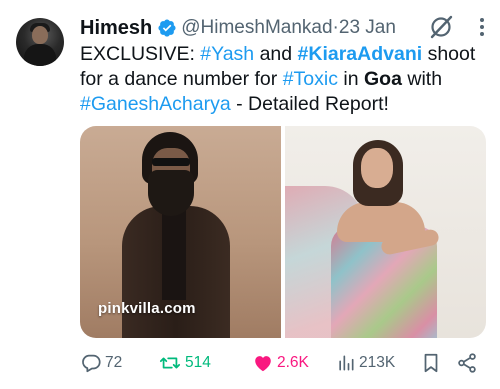 Image resolution: width=500 pixels, height=389 pixels. I want to click on like-button: 2.6K, so click(280, 363).